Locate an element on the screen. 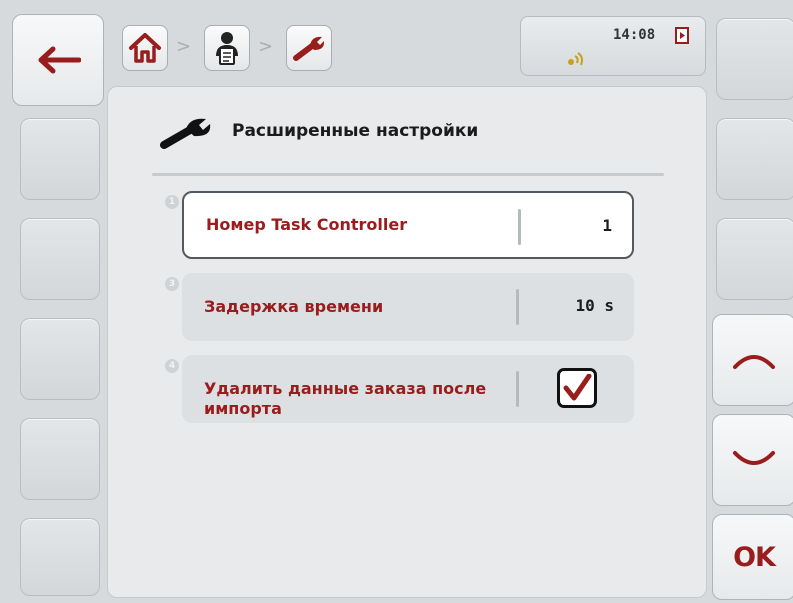 The image size is (793, 603). chevron-down-icon is located at coordinates (754, 458).